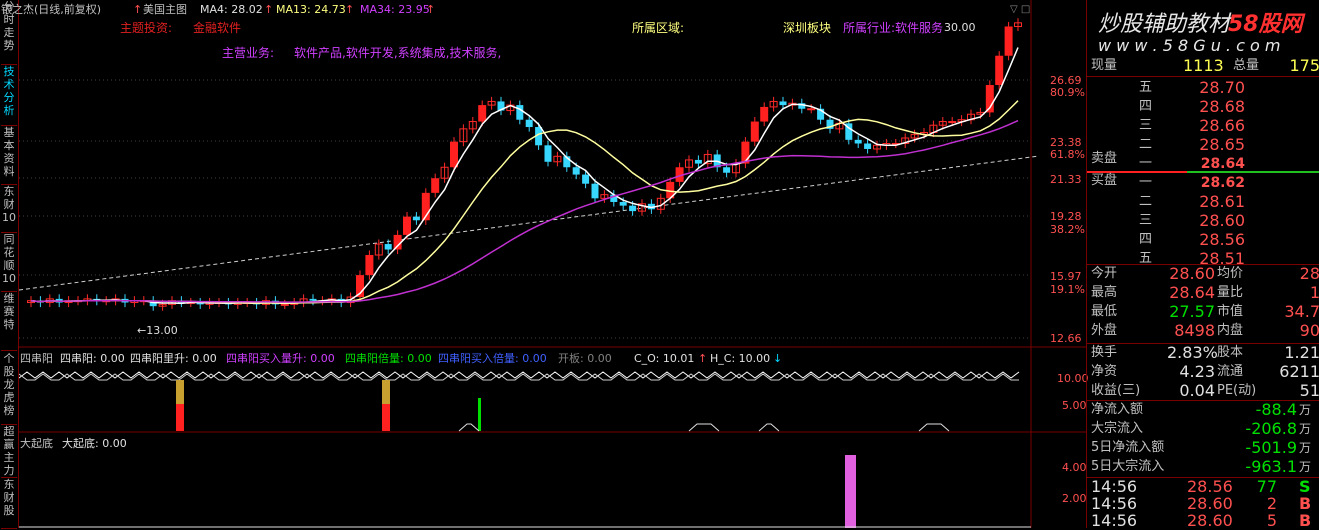 Image resolution: width=1319 pixels, height=530 pixels. I want to click on flow-value: -88.4, so click(1276, 409).